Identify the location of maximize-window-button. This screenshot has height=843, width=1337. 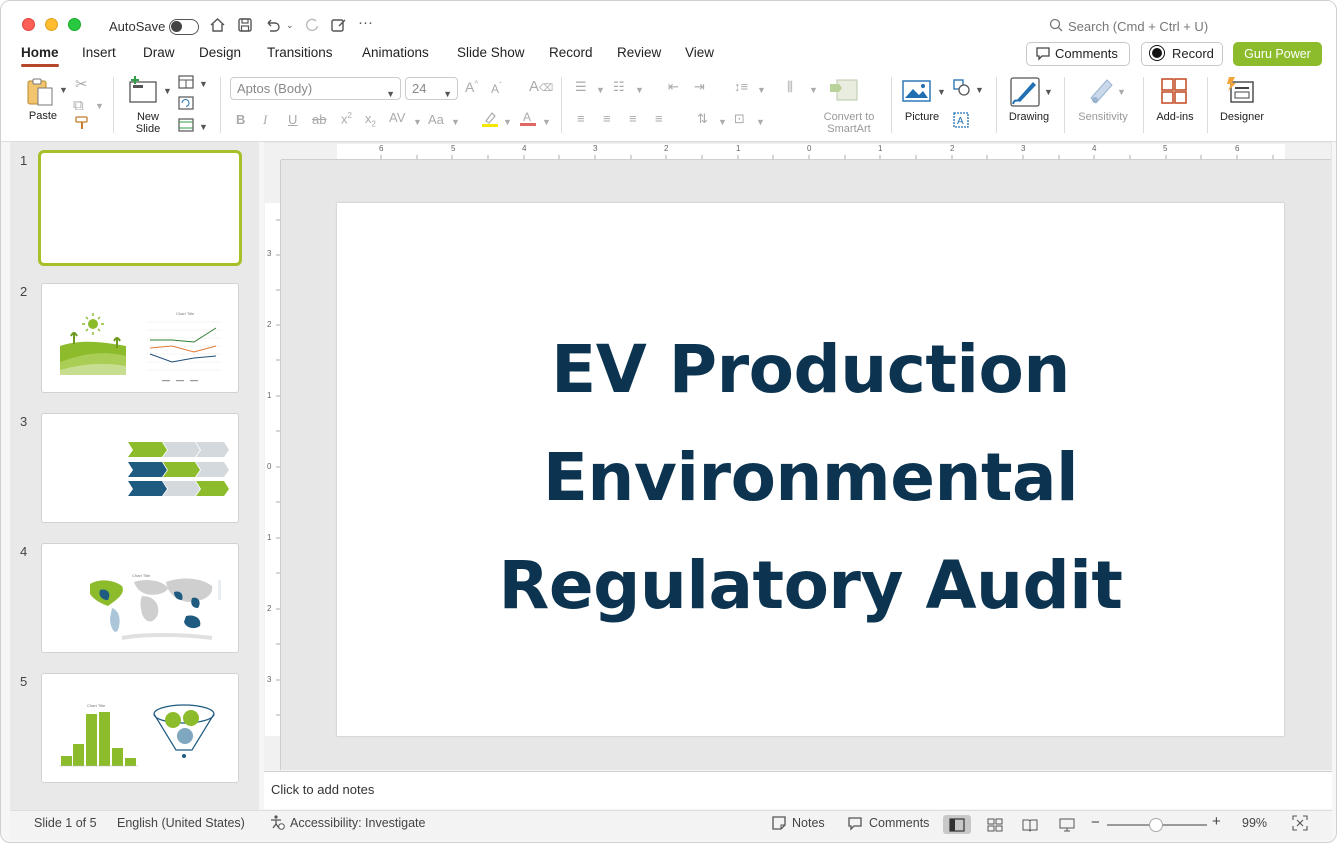
(74, 24).